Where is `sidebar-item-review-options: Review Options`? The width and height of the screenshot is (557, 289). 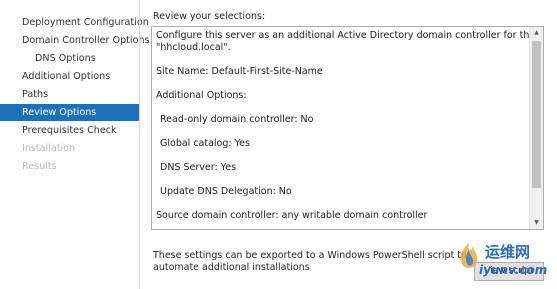
sidebar-item-review-options: Review Options is located at coordinates (69, 112).